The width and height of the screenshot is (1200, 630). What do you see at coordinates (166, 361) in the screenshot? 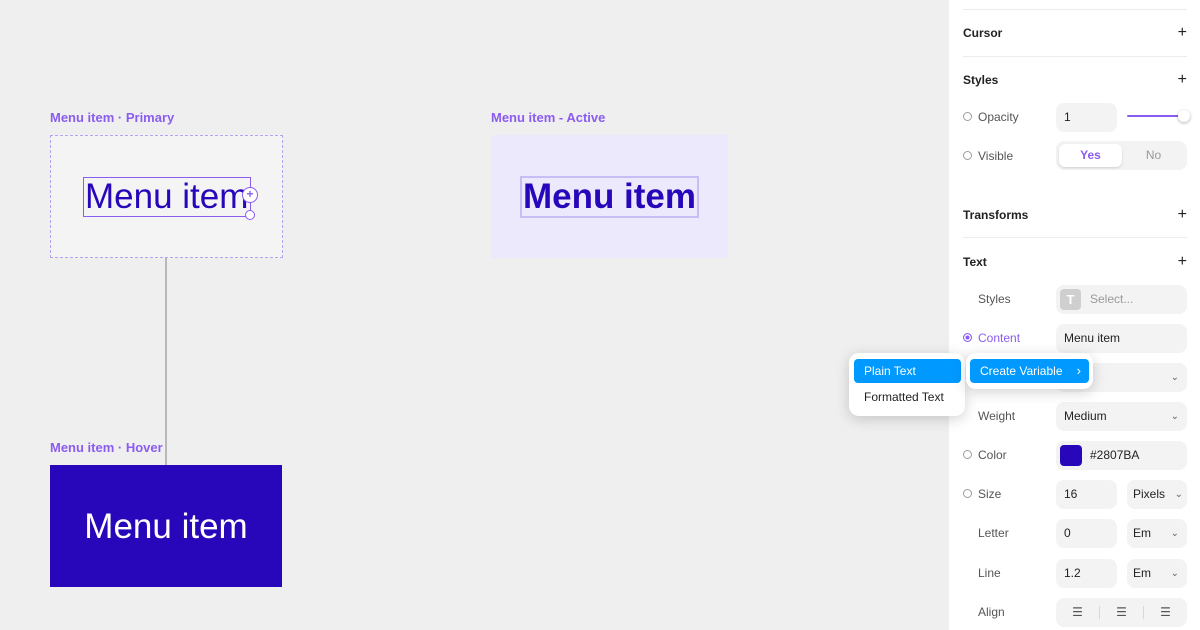
I see `variant-connector-line` at bounding box center [166, 361].